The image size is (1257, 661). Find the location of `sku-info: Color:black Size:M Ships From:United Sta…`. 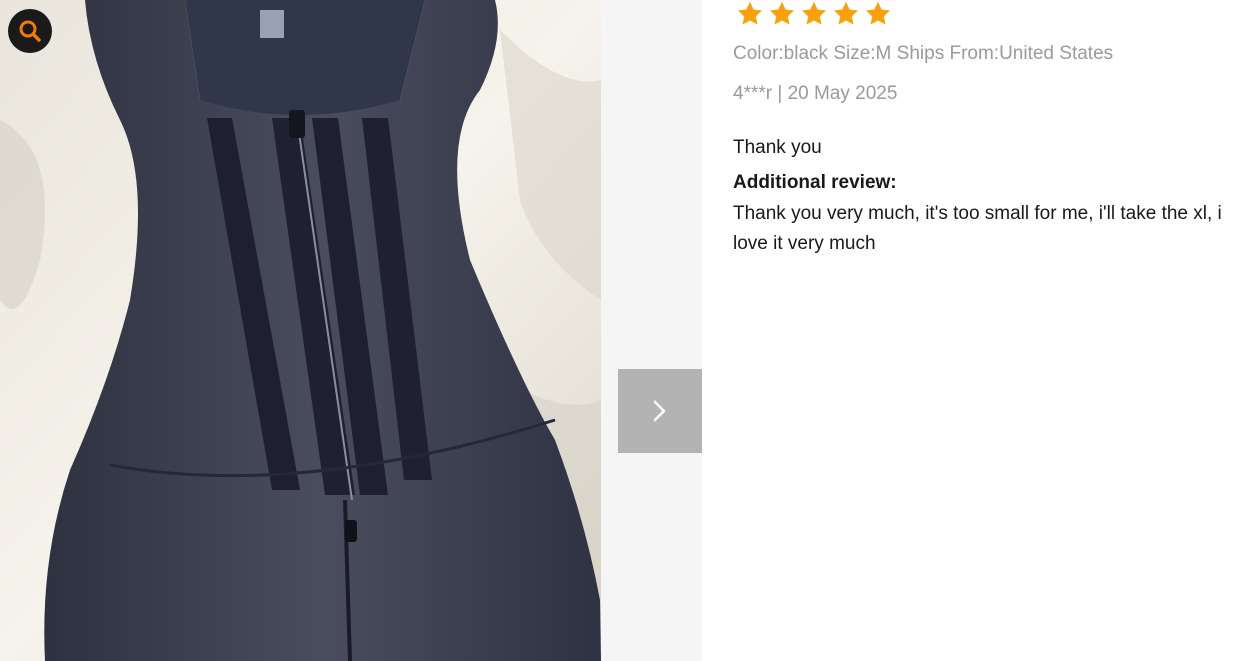

sku-info: Color:black Size:M Ships From:United Sta… is located at coordinates (923, 53).